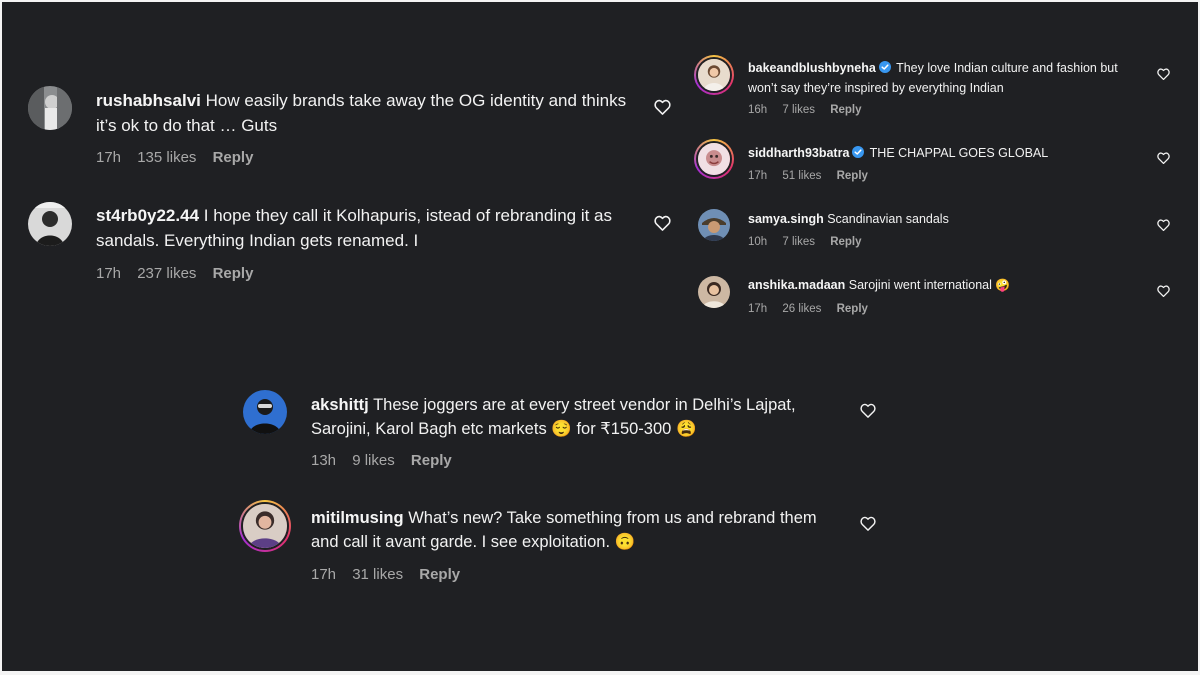  What do you see at coordinates (357, 518) in the screenshot?
I see `comment-username: mitilmusing` at bounding box center [357, 518].